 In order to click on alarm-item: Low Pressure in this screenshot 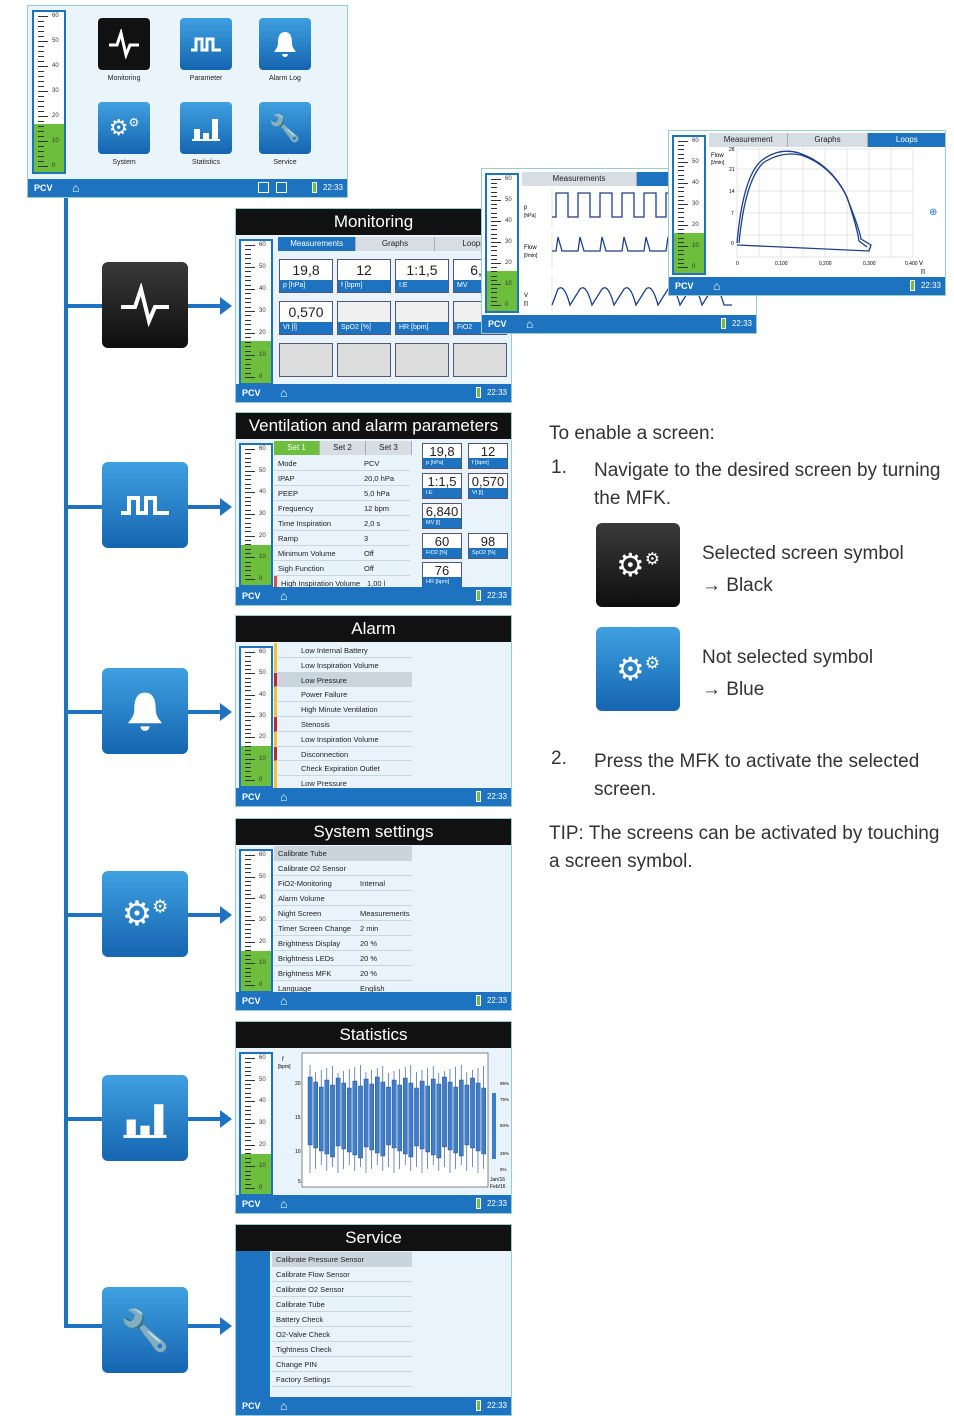, I will do `click(343, 680)`.